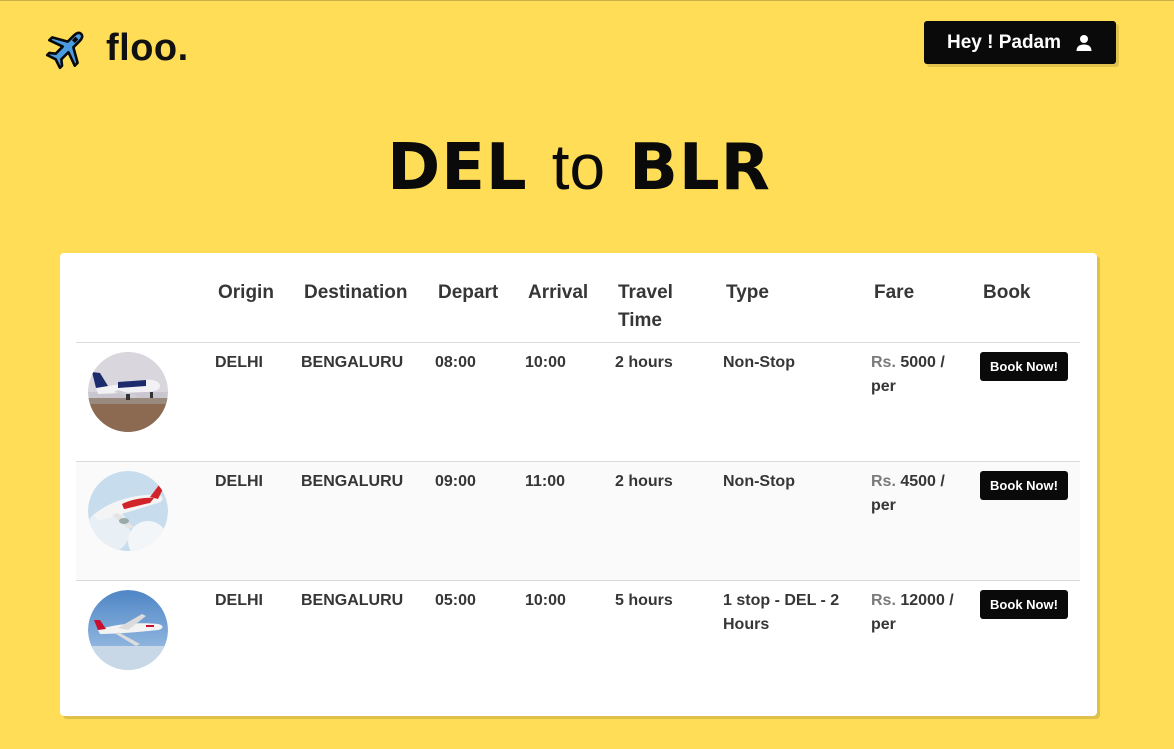  Describe the element at coordinates (1004, 42) in the screenshot. I see `user-greeting: Hey ! Padam` at that location.